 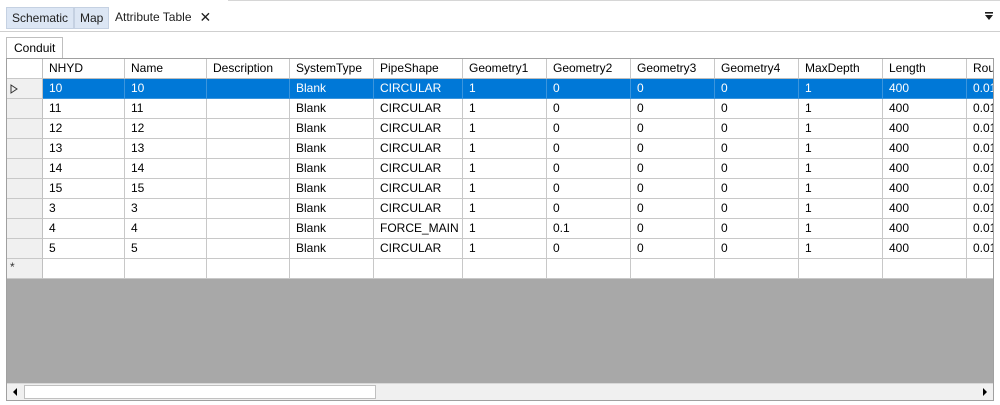 I want to click on table-cell: 12, so click(x=84, y=129).